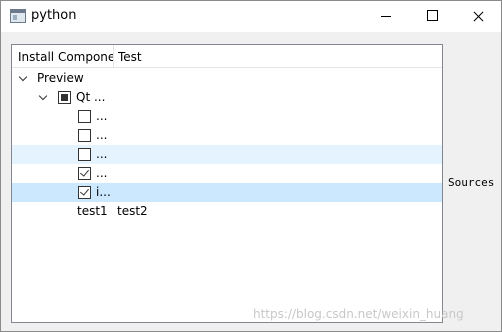  What do you see at coordinates (432, 16) in the screenshot?
I see `maximize-button` at bounding box center [432, 16].